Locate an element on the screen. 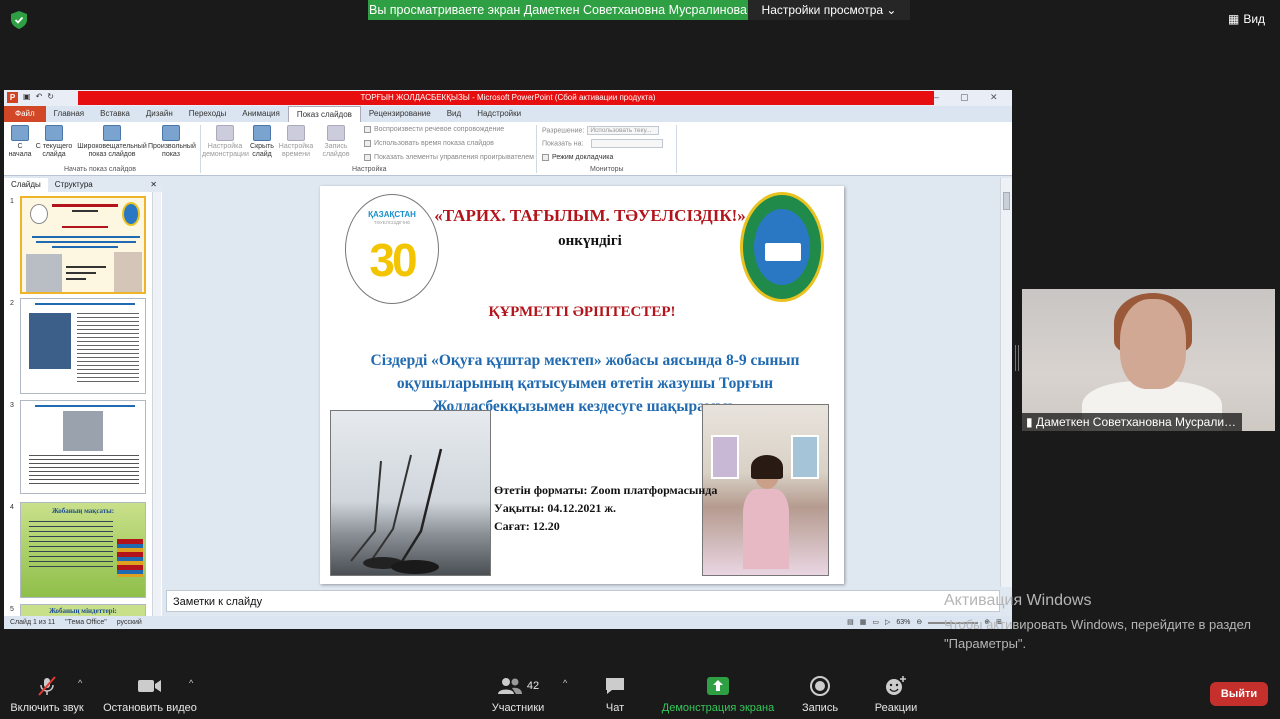  view-settings-label: Настройки просмотра is located at coordinates (822, 10).